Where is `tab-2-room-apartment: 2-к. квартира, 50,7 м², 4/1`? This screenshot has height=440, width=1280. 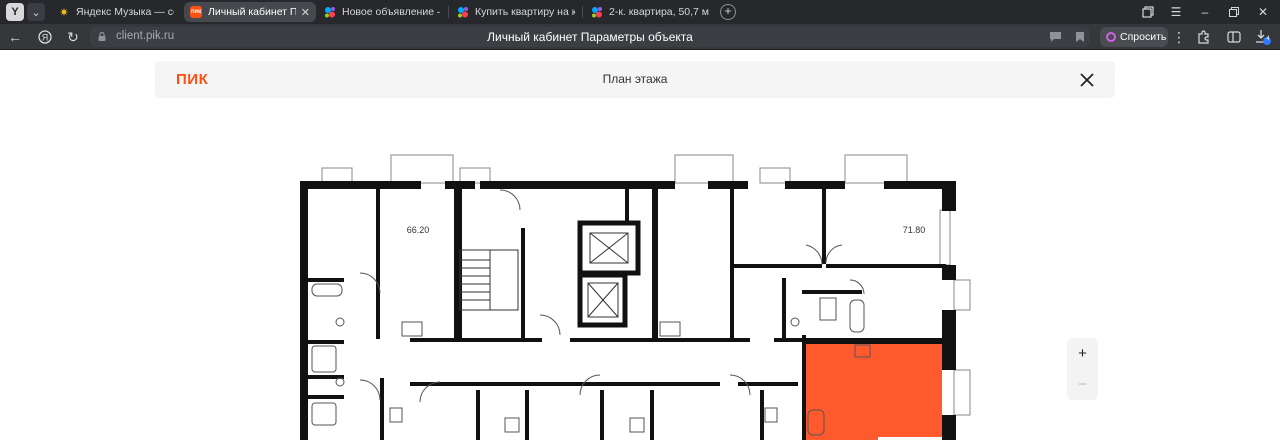
tab-2-room-apartment: 2-к. квартира, 50,7 м², 4/1 is located at coordinates (650, 12).